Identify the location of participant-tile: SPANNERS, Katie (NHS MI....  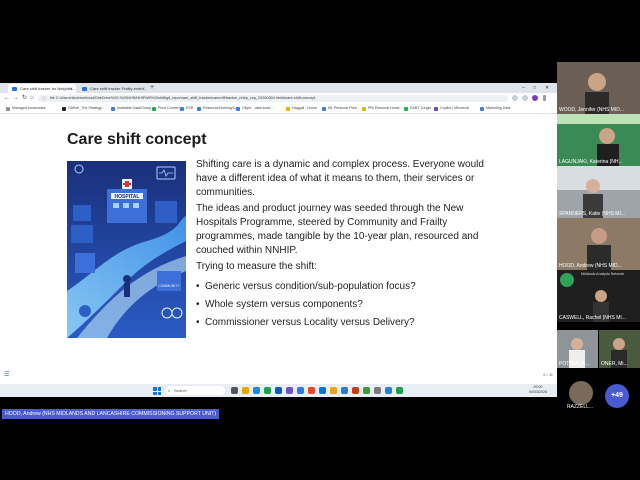
(598, 192).